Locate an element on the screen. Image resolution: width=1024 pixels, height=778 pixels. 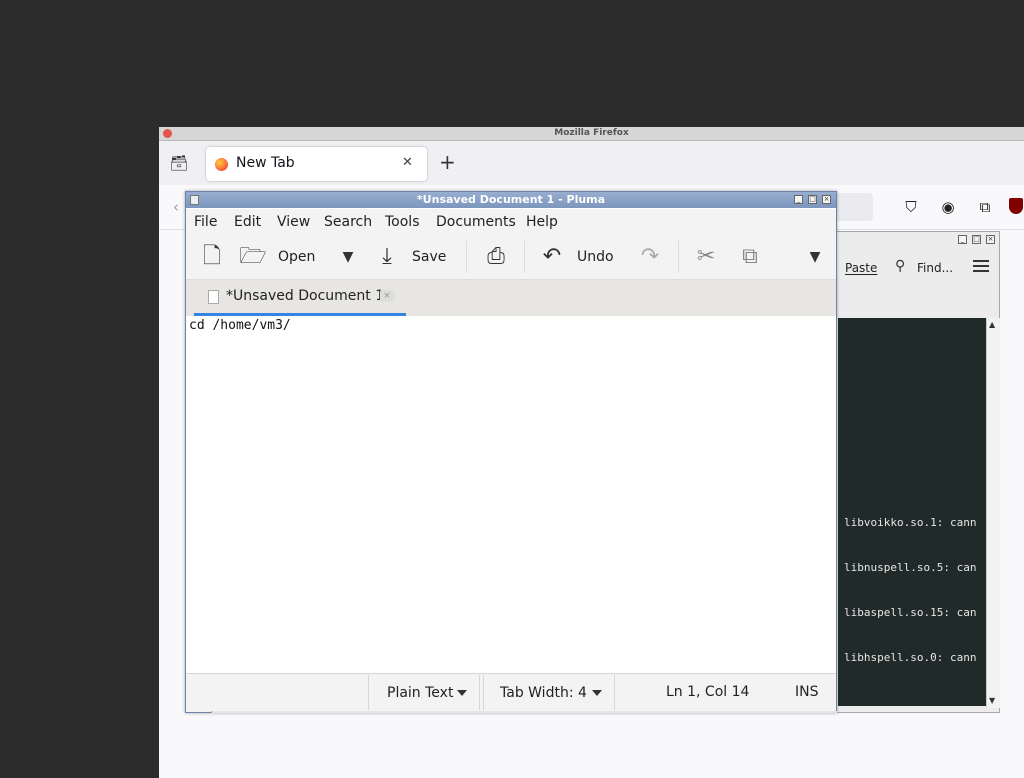
tab-close-icon: × is located at coordinates (387, 296).